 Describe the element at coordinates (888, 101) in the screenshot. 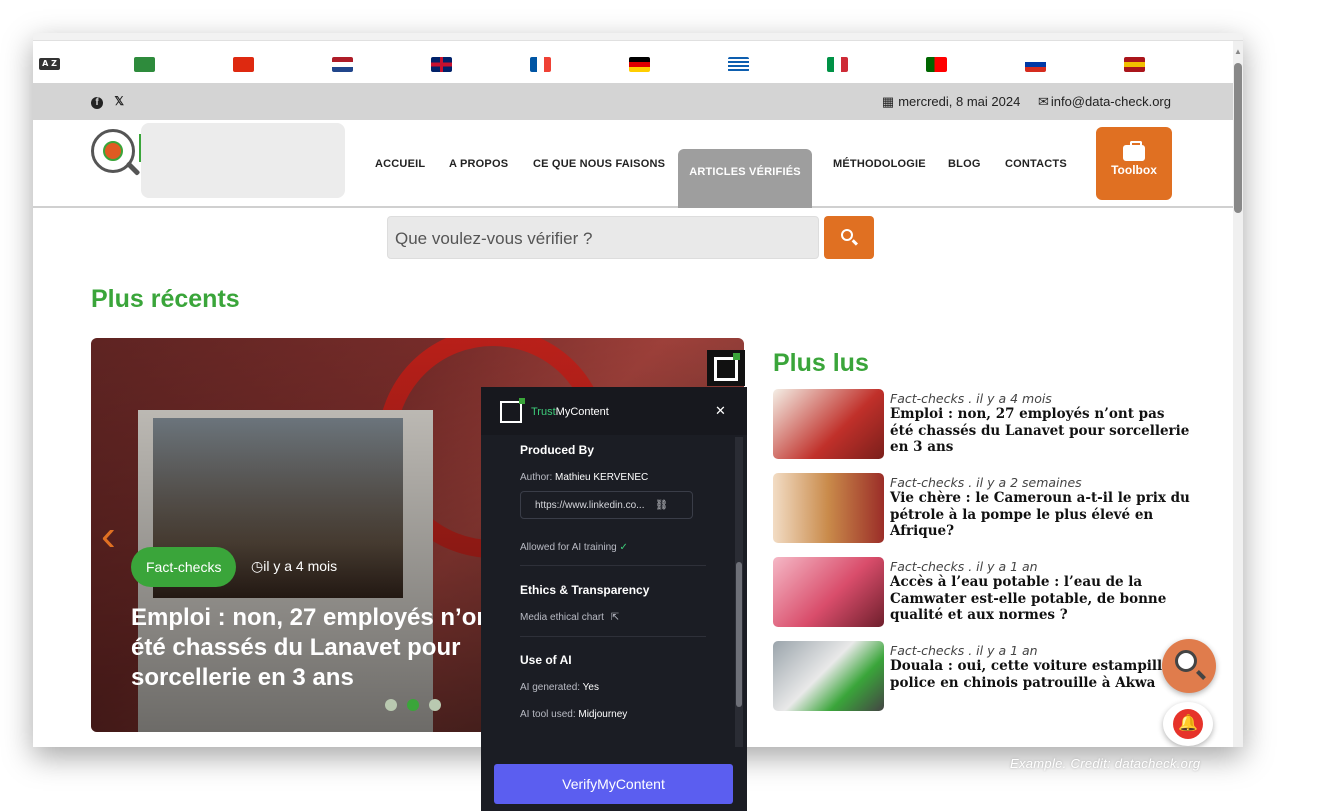

I see `calendar-icon: ▦` at that location.